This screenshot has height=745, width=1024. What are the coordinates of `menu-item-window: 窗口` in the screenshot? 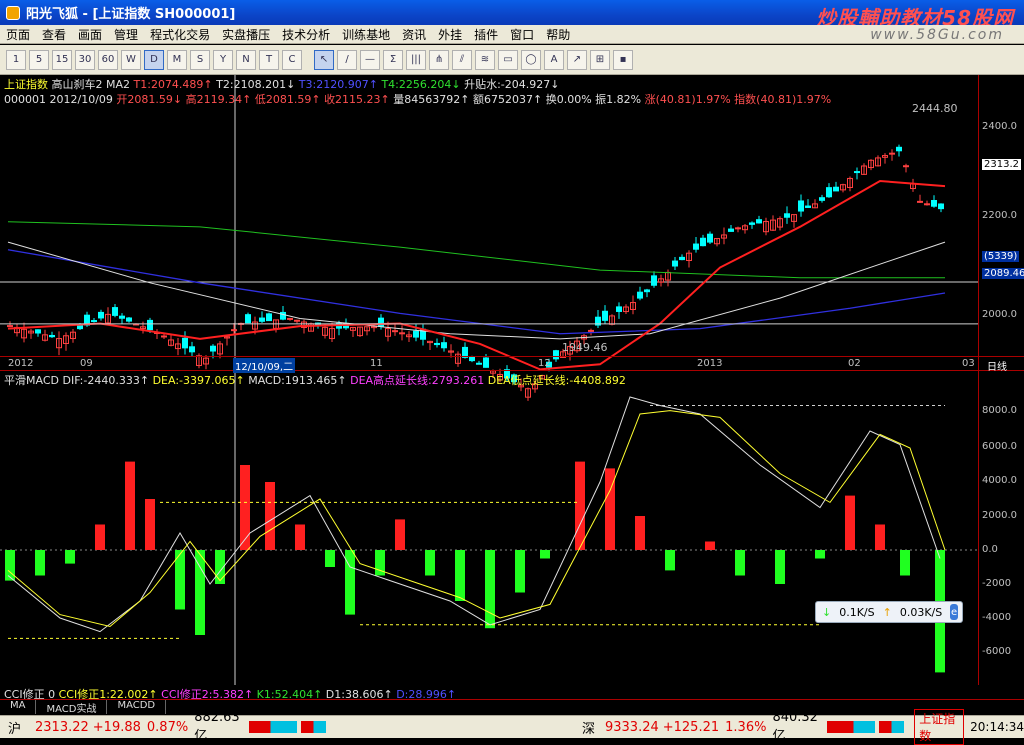 It's located at (522, 34).